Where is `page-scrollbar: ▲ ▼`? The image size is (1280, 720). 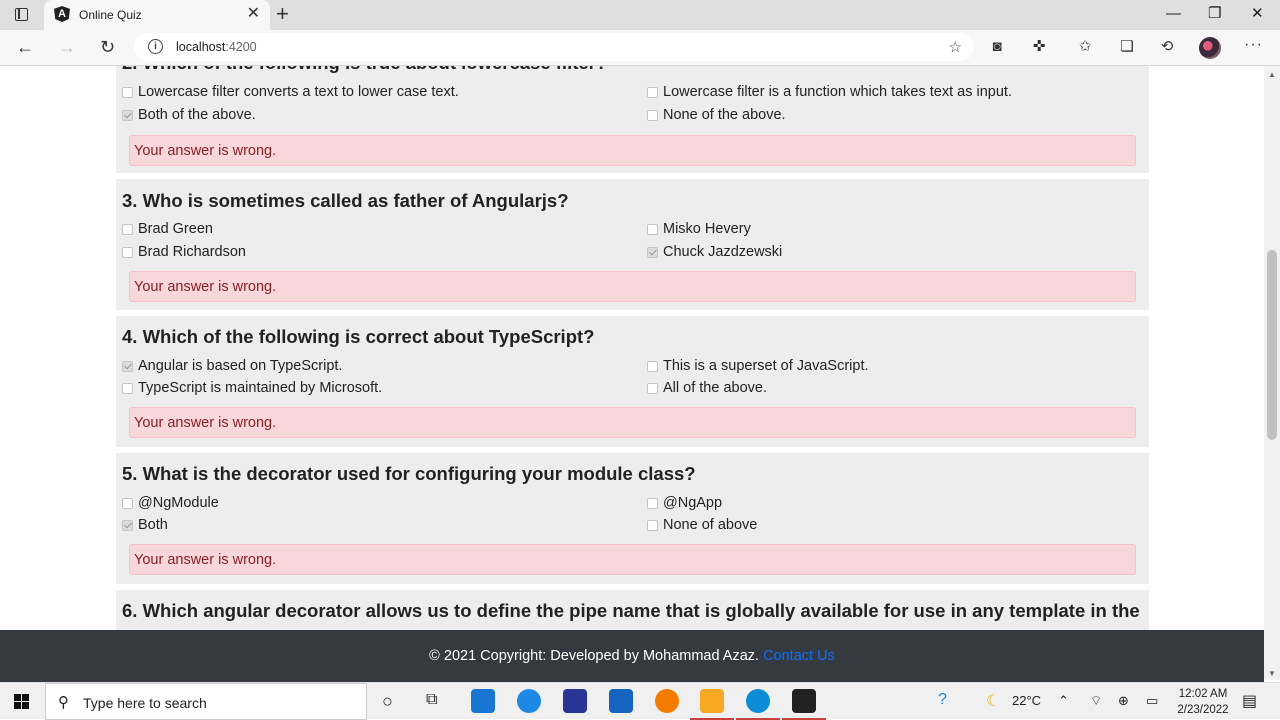
page-scrollbar: ▲ ▼ is located at coordinates (1272, 373).